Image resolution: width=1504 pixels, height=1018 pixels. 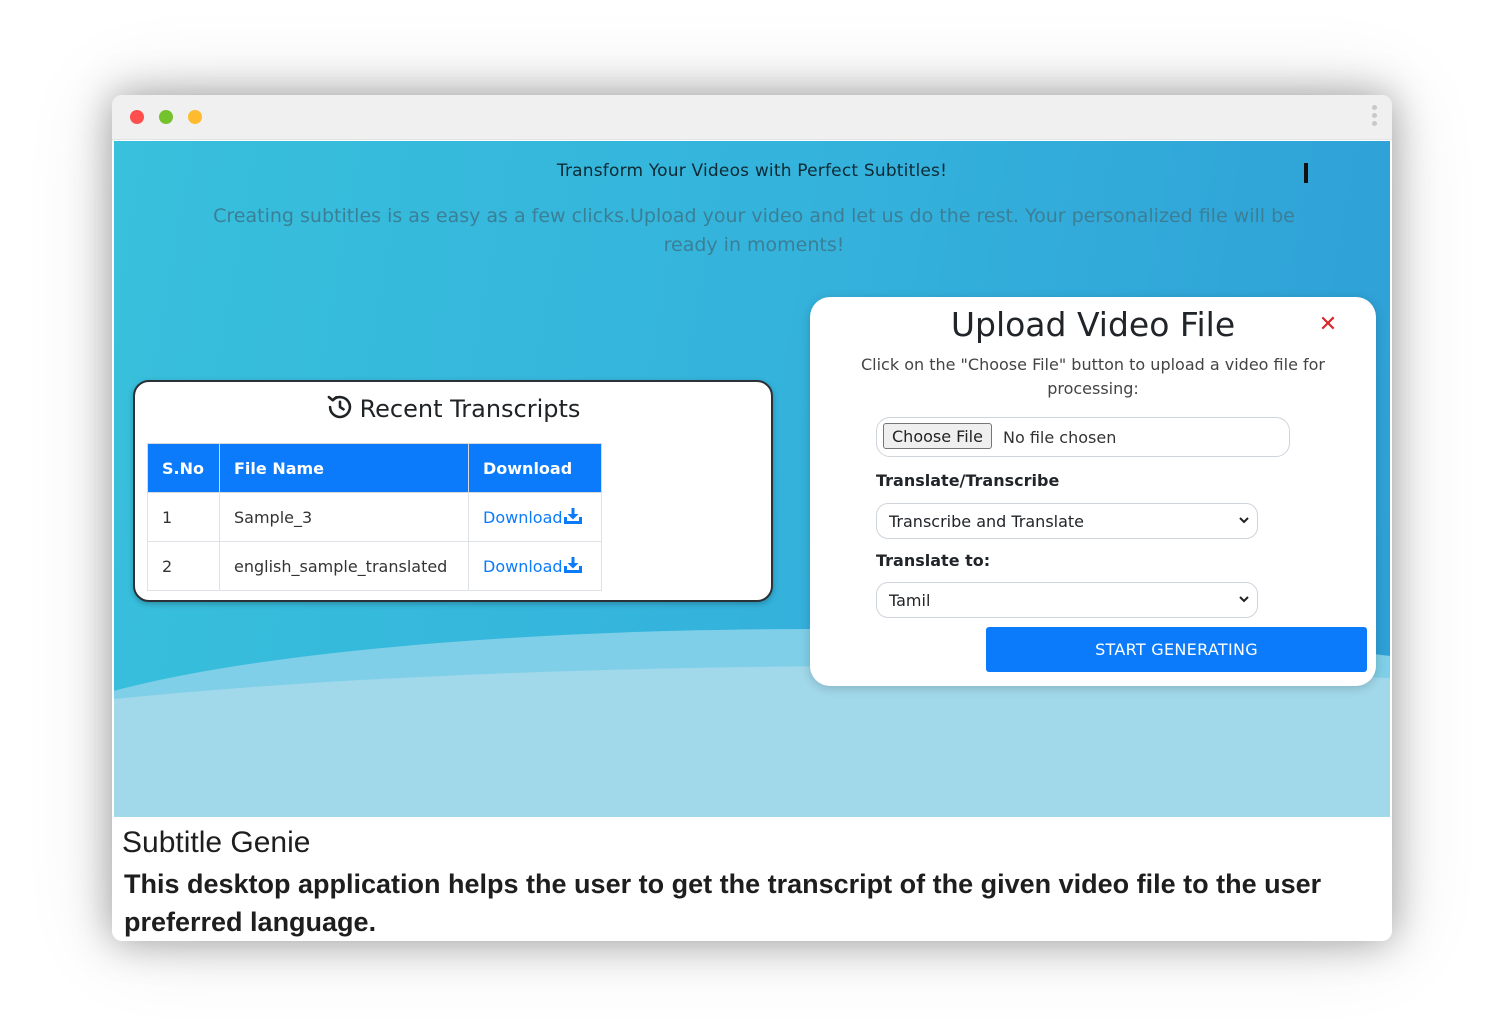 I want to click on table-header-row: S.No File Name Download, so click(x=374, y=468).